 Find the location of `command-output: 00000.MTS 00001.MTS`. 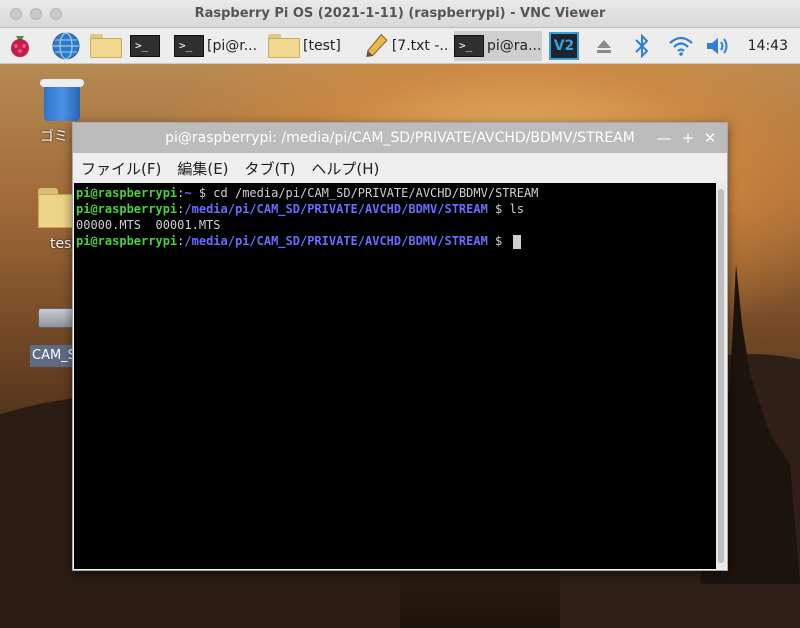

command-output: 00000.MTS 00001.MTS is located at coordinates (148, 225).